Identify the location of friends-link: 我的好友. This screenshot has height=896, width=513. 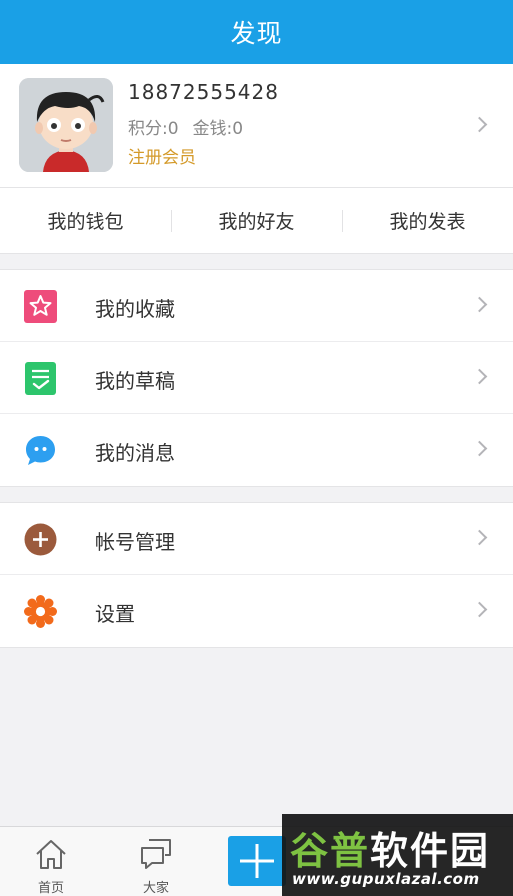
(256, 220).